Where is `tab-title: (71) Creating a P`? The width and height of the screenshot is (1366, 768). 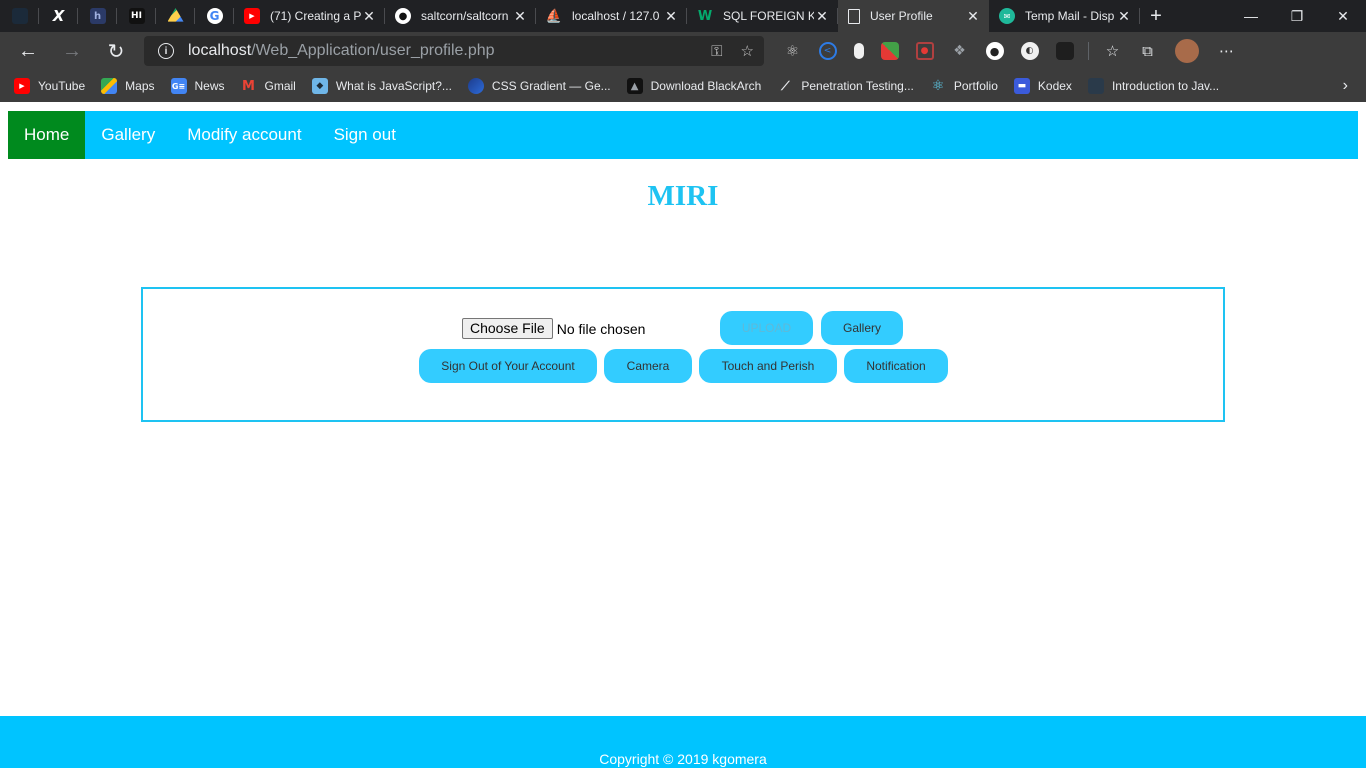 tab-title: (71) Creating a P is located at coordinates (315, 16).